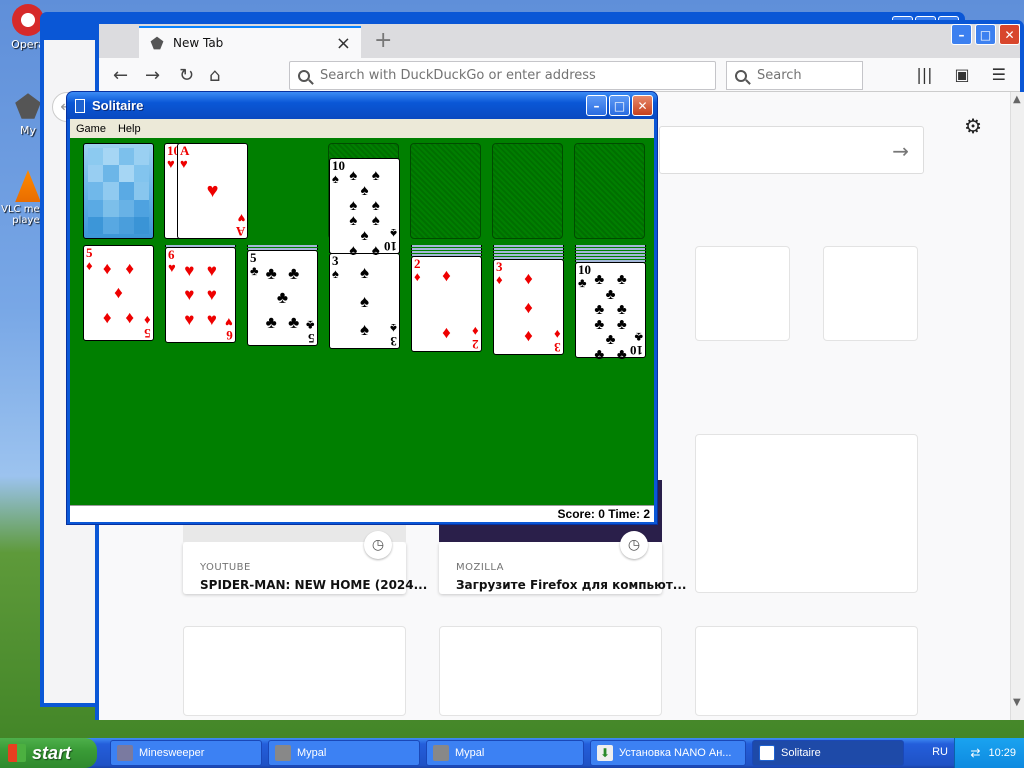 This screenshot has height=768, width=1024. Describe the element at coordinates (924, 74) in the screenshot. I see `library-icon: |||` at that location.